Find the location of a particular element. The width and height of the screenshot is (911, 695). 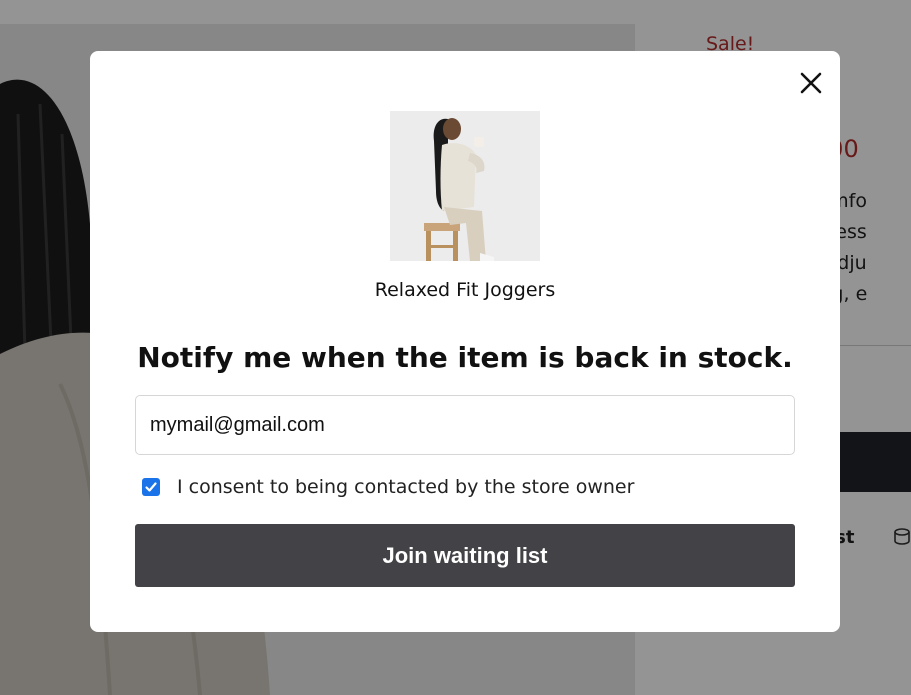

close-icon is located at coordinates (811, 83).